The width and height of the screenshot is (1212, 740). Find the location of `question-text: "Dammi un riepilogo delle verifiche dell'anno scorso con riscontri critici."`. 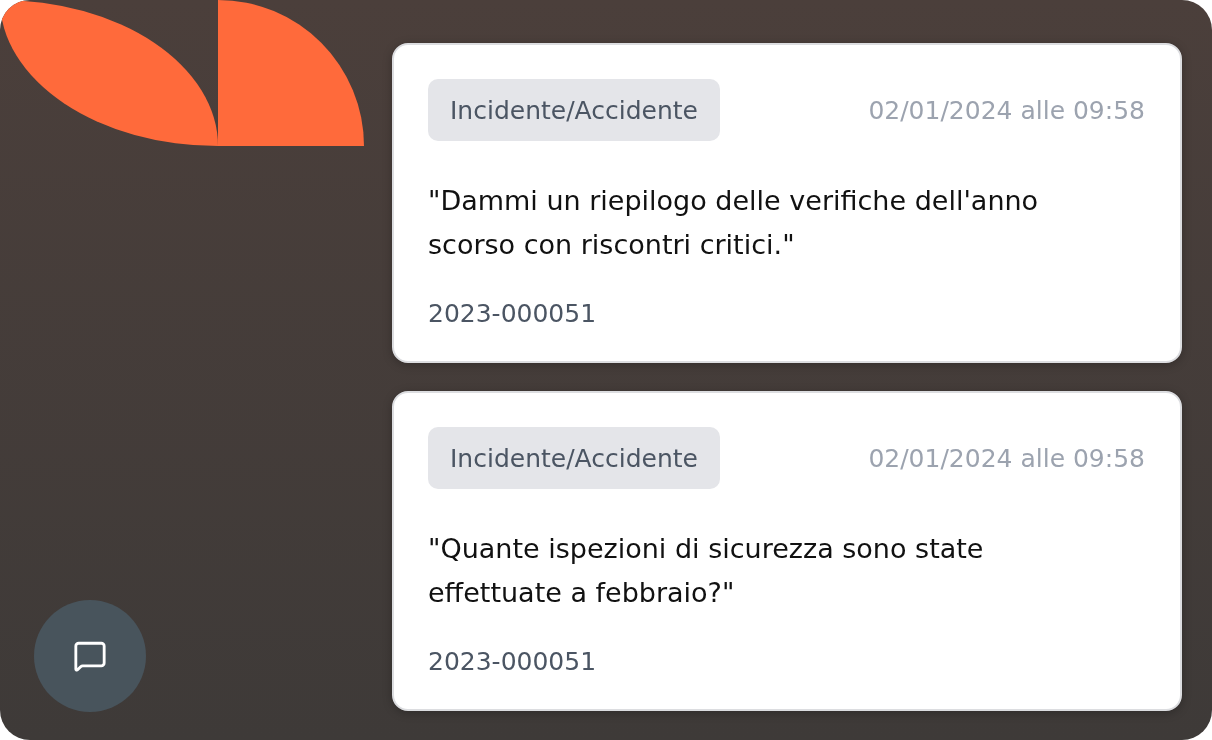

question-text: "Dammi un riepilogo delle verifiche dell'anno scorso con riscontri critici." is located at coordinates (734, 223).